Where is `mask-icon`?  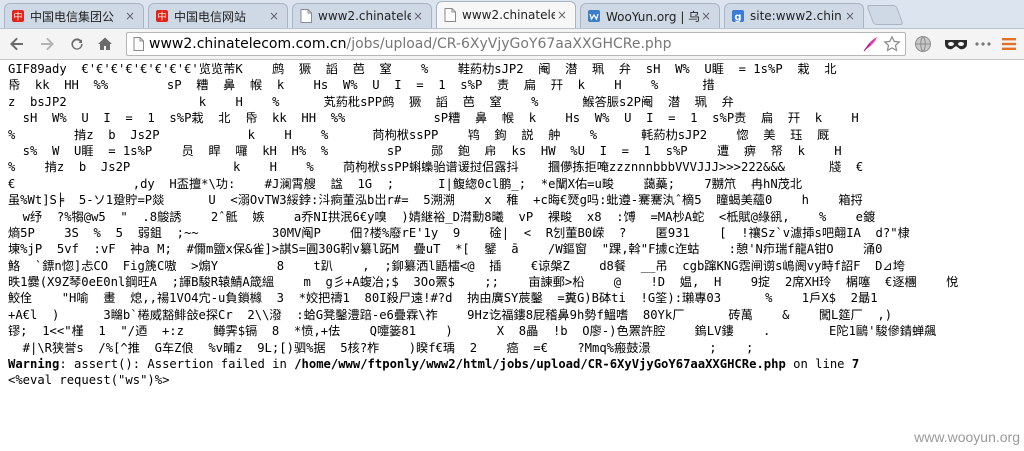 mask-icon is located at coordinates (956, 45).